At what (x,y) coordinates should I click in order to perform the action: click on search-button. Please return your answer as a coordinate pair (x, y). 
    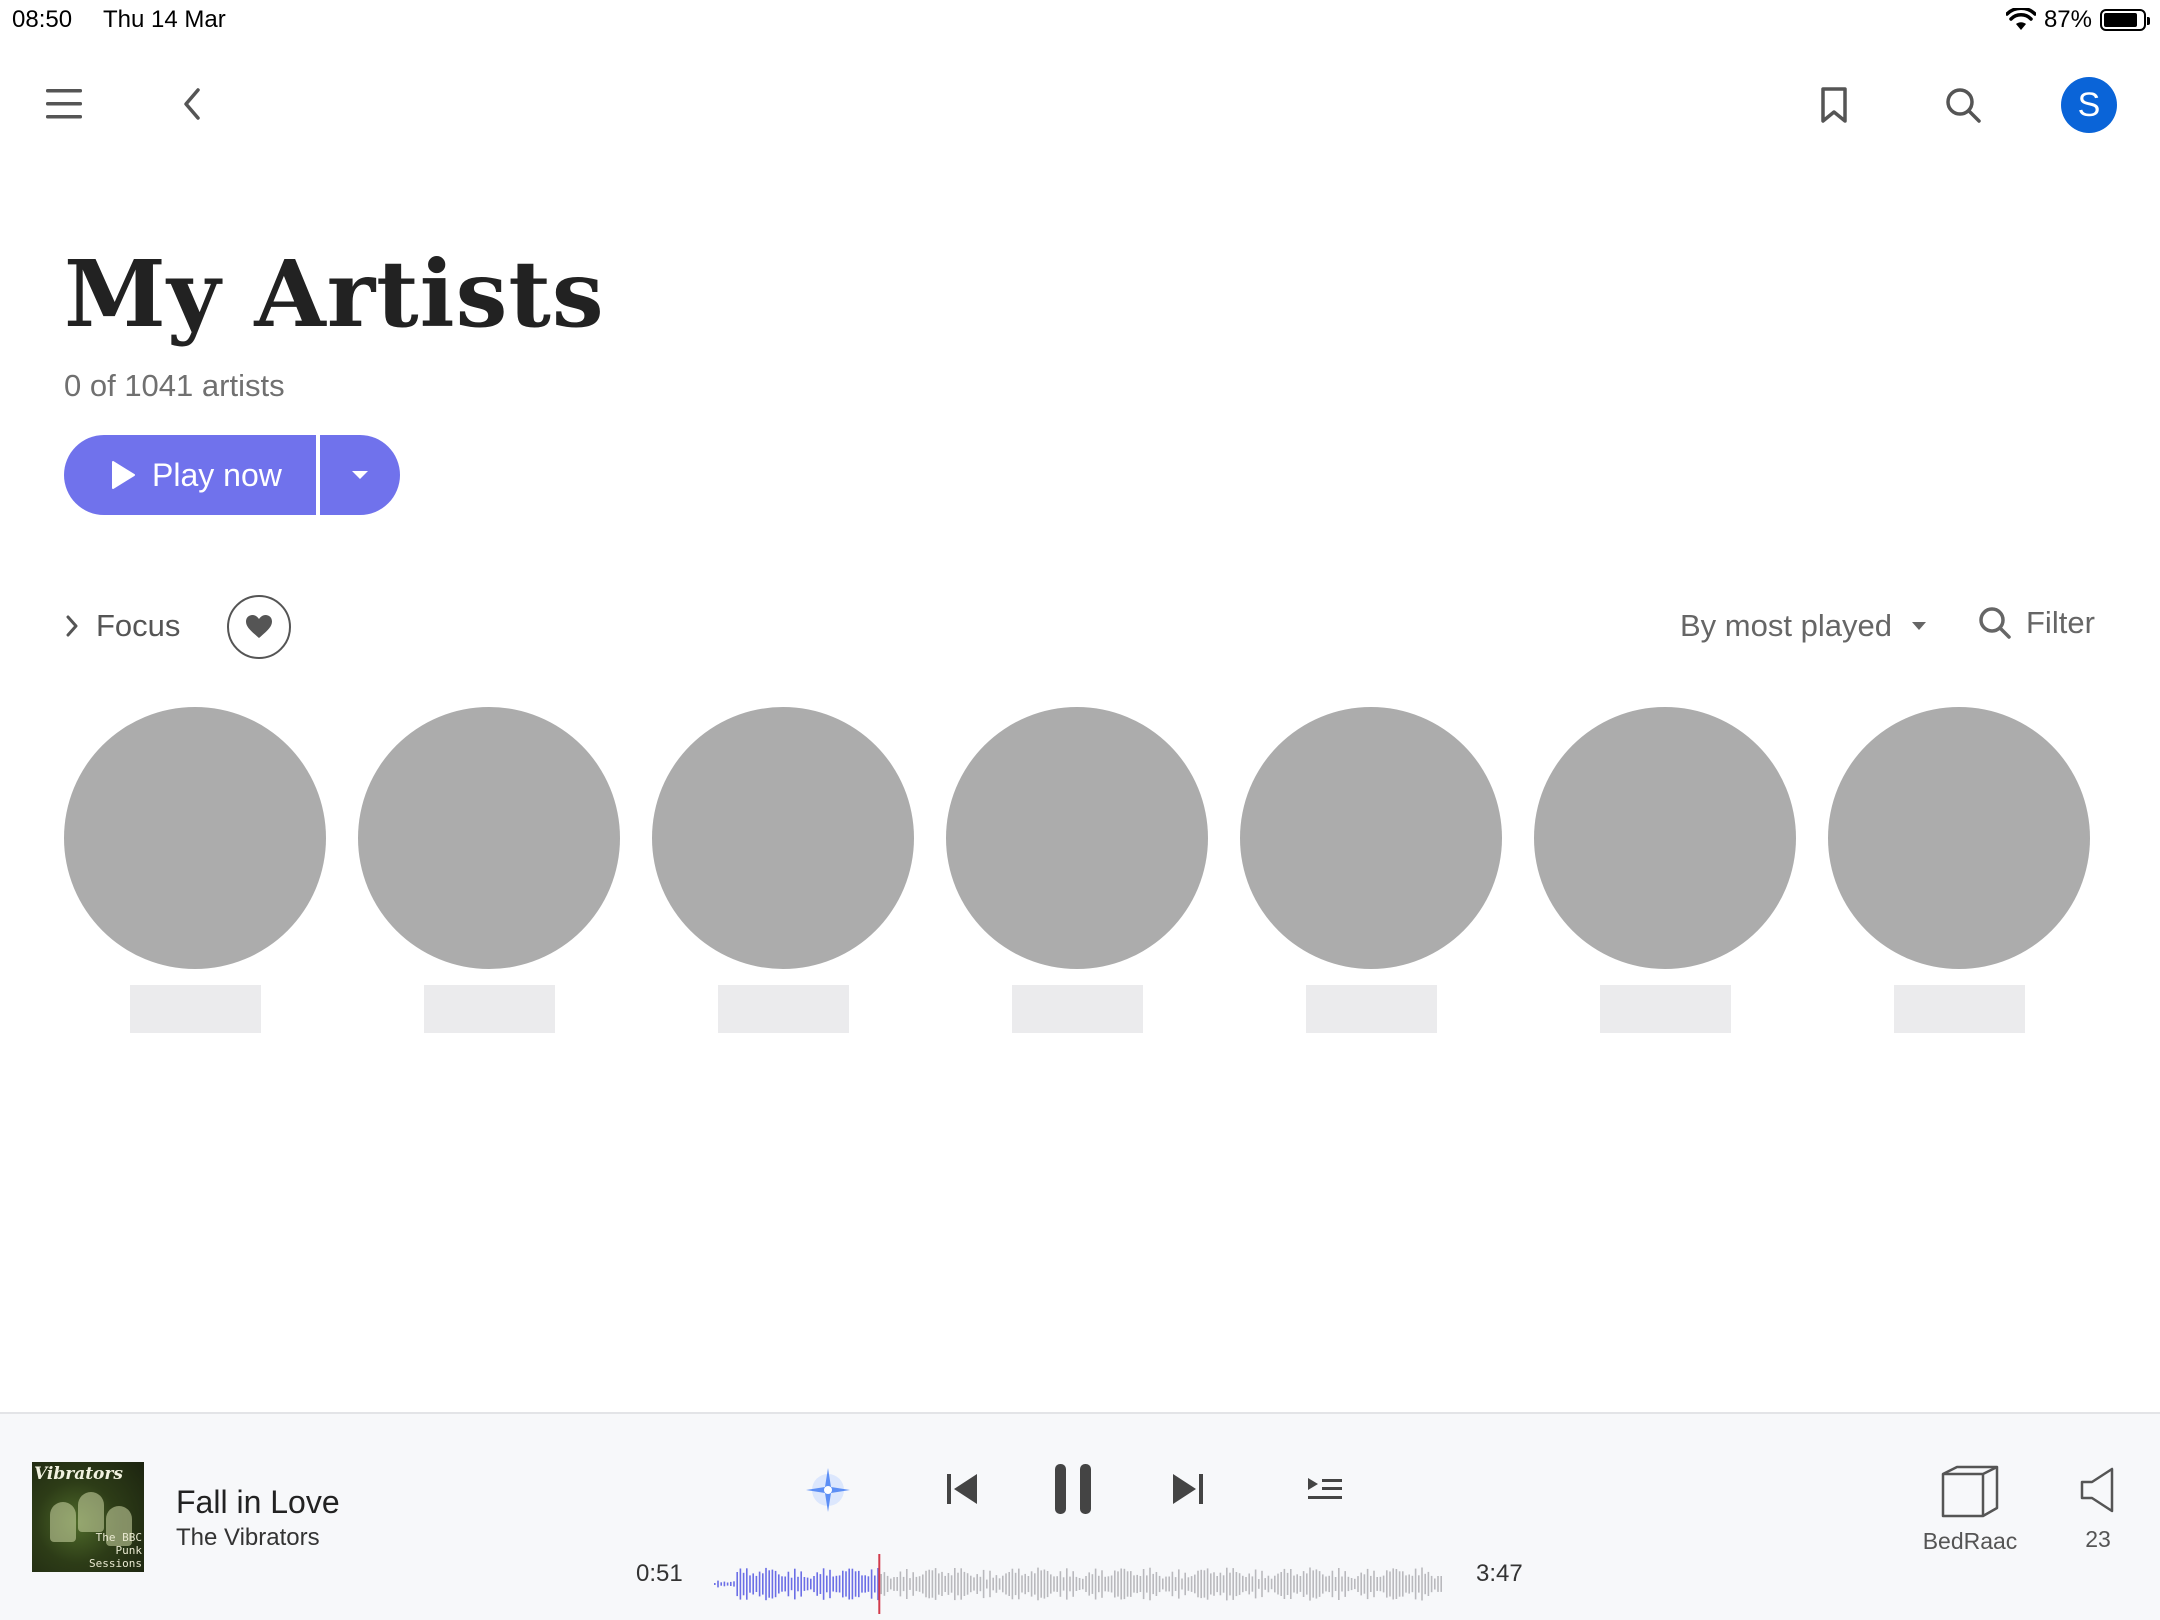
    Looking at the image, I should click on (1963, 105).